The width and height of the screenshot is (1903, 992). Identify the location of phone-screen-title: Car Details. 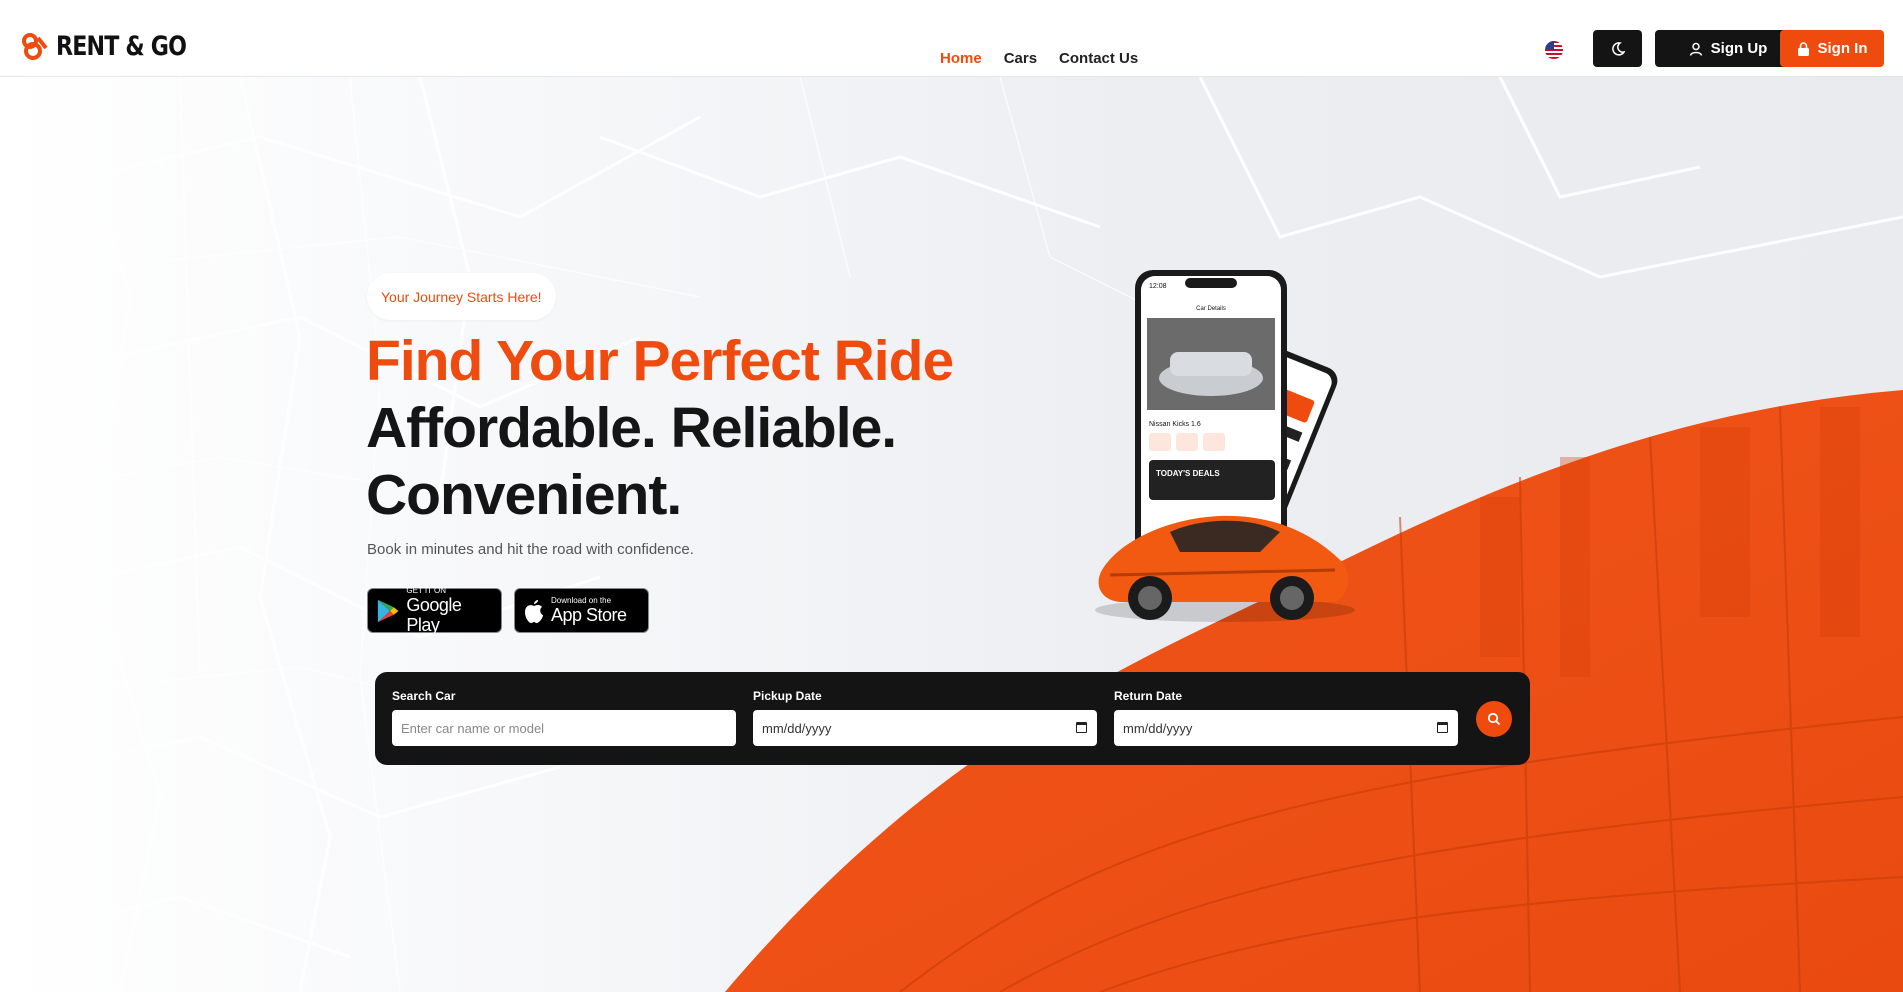
(1211, 309).